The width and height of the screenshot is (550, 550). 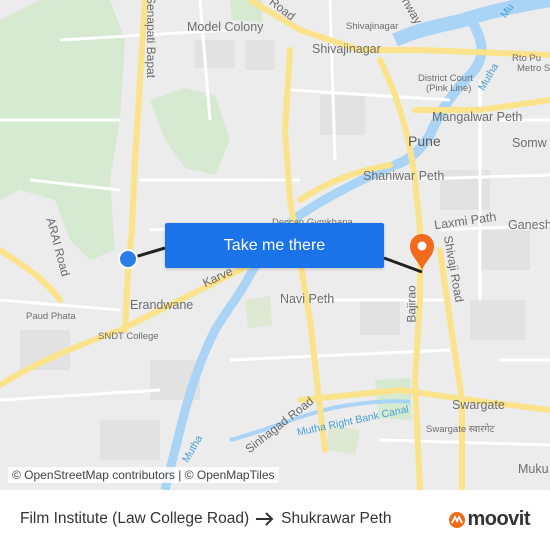 I want to click on label-sndt-college: SNDT College, so click(x=128, y=336).